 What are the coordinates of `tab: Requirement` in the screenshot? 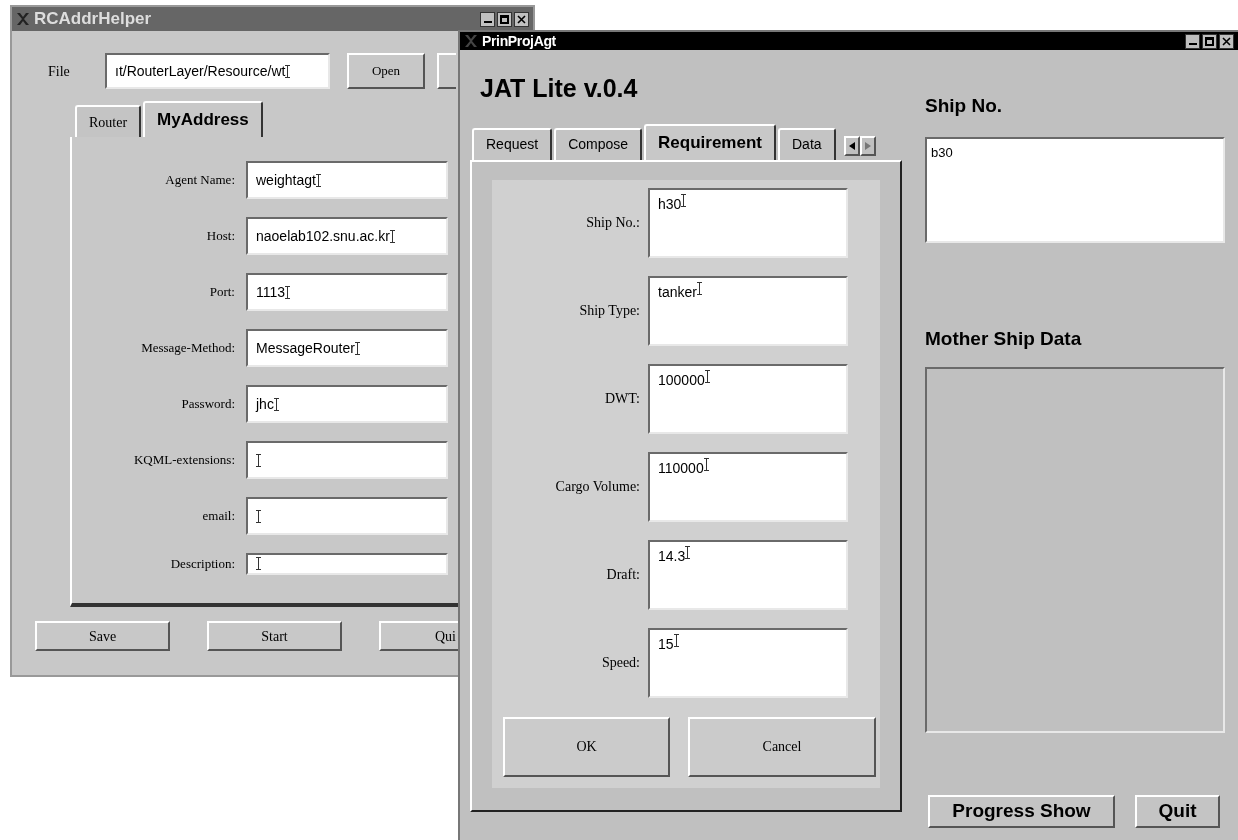 It's located at (710, 141).